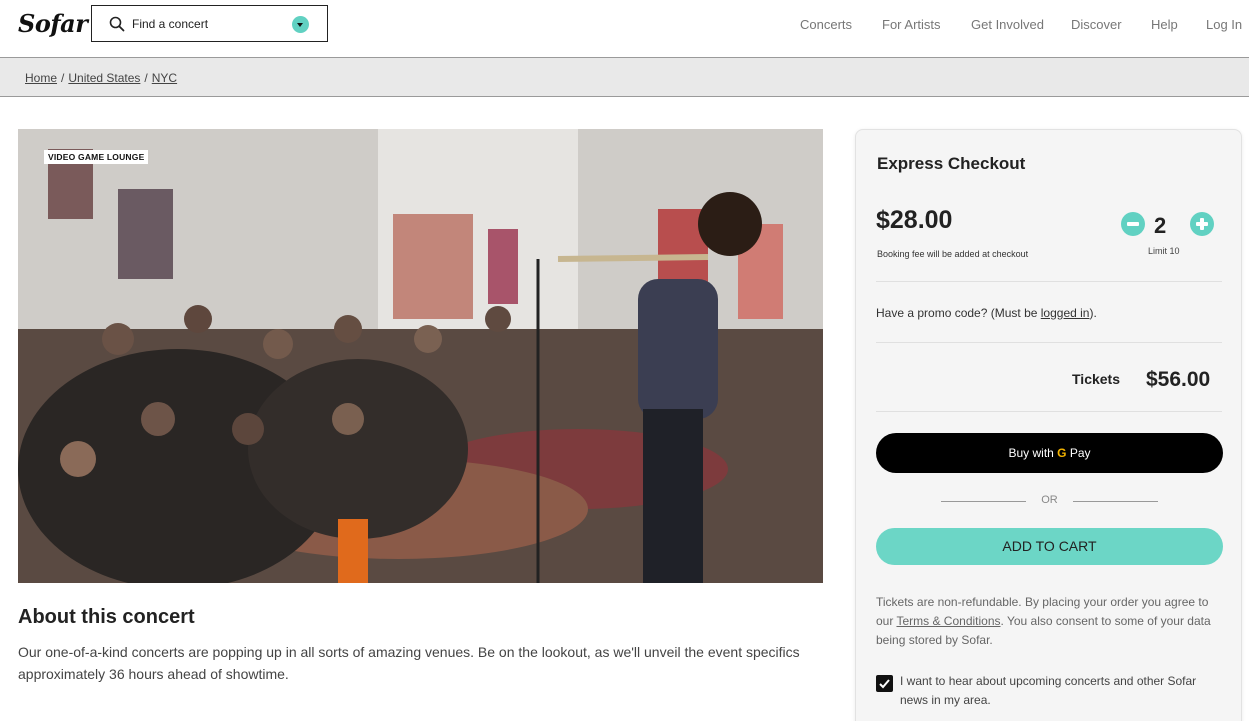 Image resolution: width=1249 pixels, height=721 pixels. I want to click on search-icon, so click(117, 24).